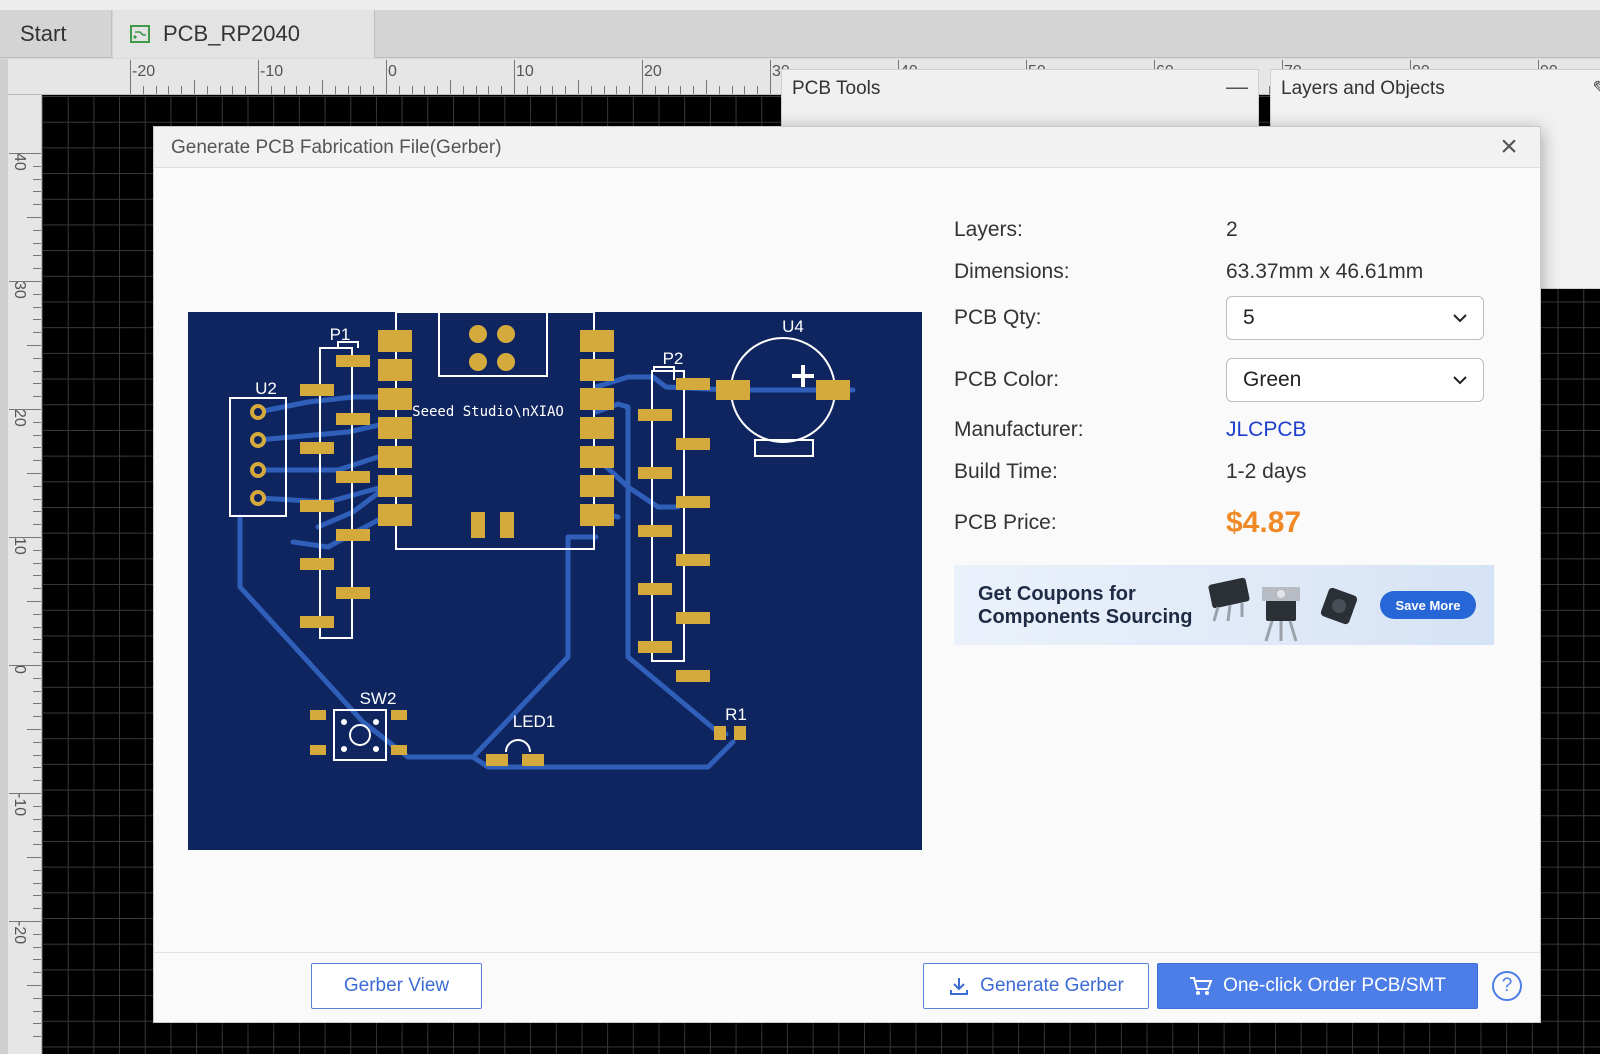  I want to click on one-click-order-button: One-click Order PCB/SMT, so click(1317, 986).